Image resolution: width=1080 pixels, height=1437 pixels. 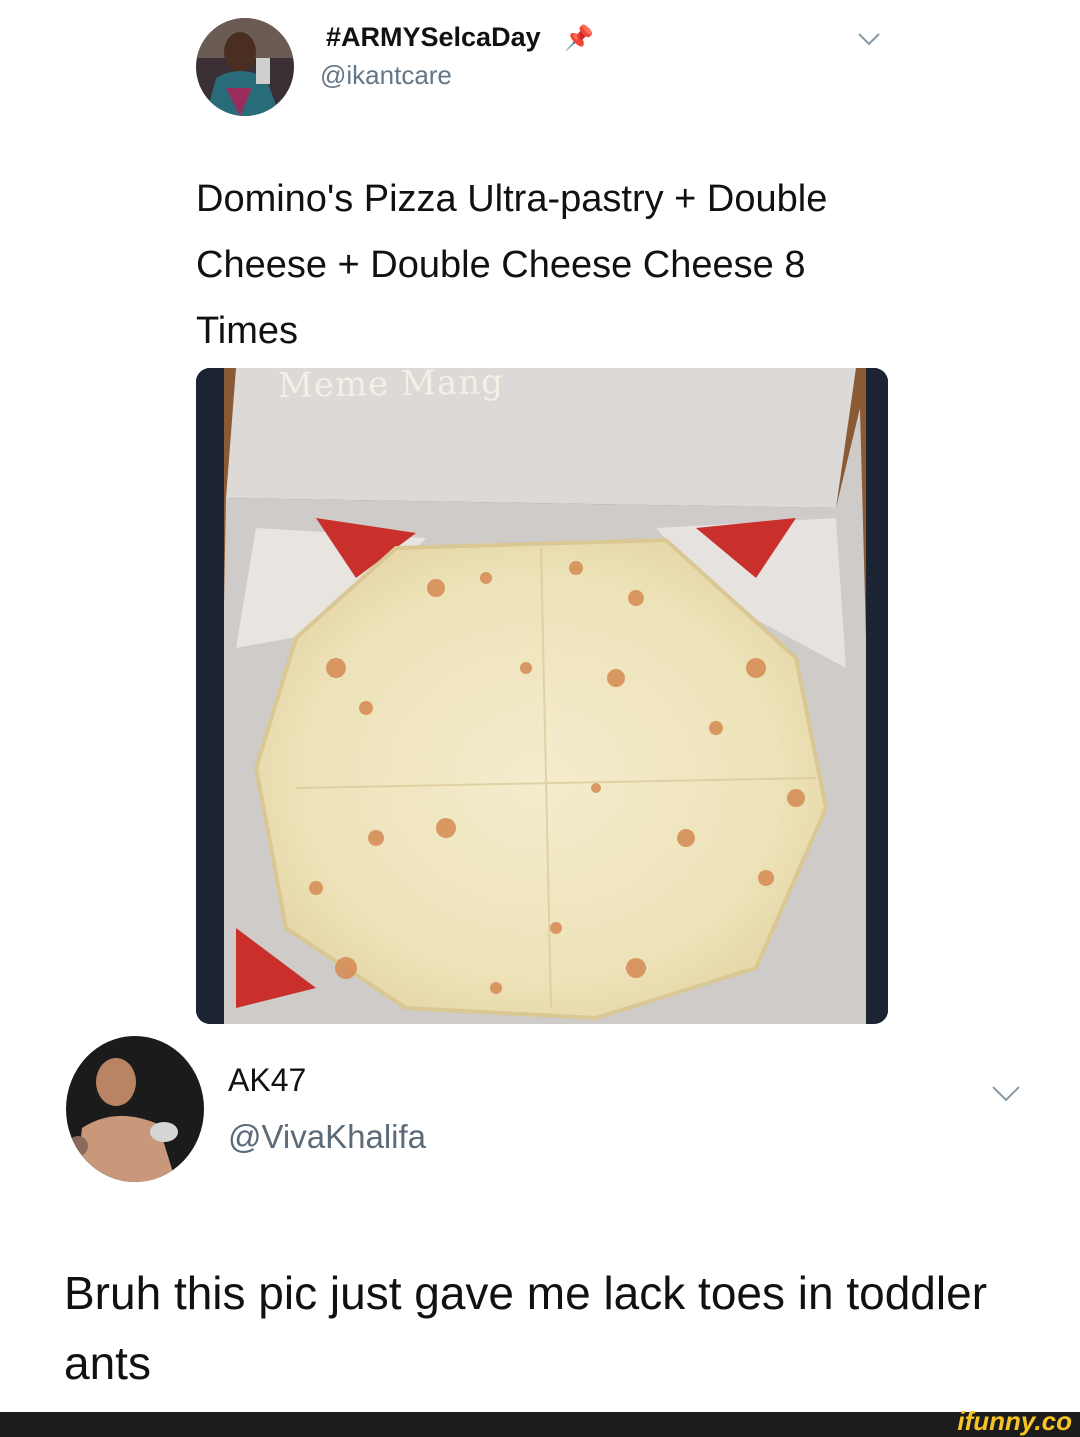 I want to click on display-name: #ARMYSelcaDay, so click(x=433, y=37).